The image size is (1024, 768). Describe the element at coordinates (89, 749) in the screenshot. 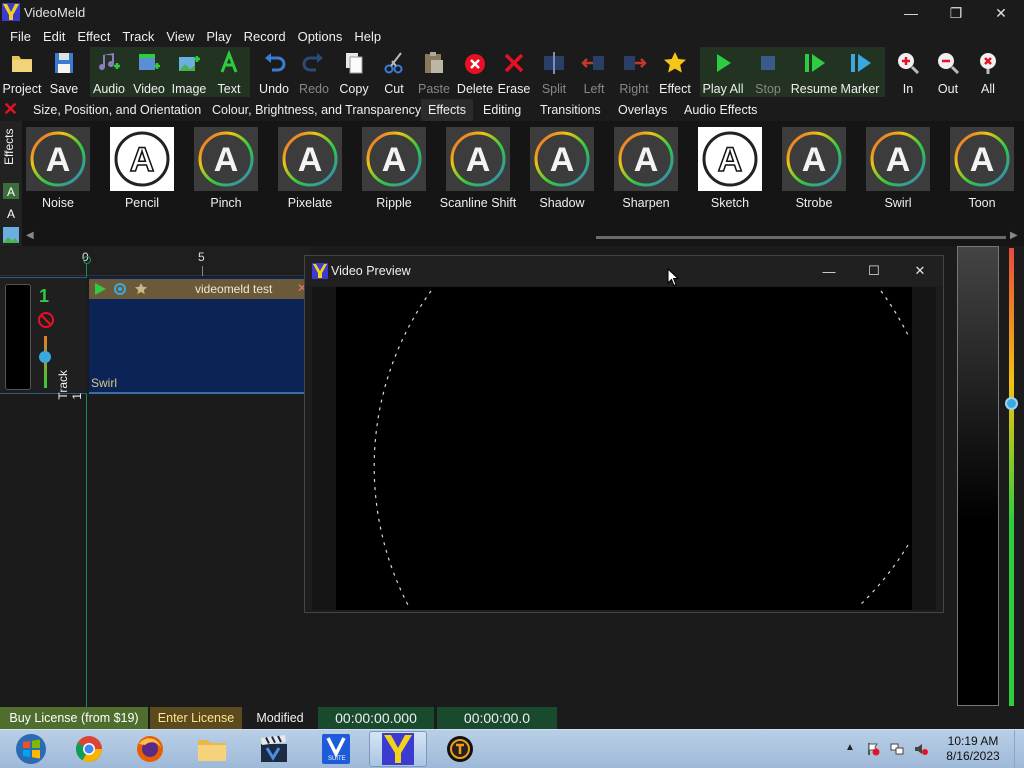

I see `taskbar-chrome` at that location.